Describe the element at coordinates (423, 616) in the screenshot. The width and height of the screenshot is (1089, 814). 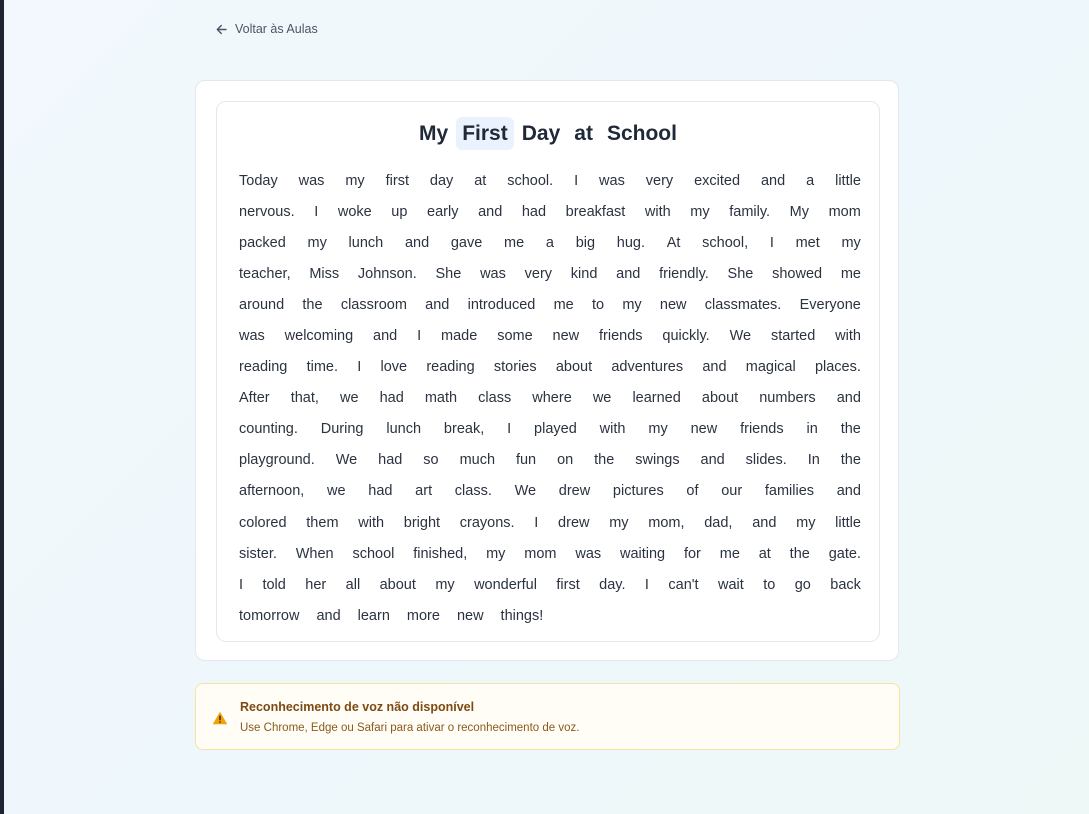
I see `story-word: more` at that location.